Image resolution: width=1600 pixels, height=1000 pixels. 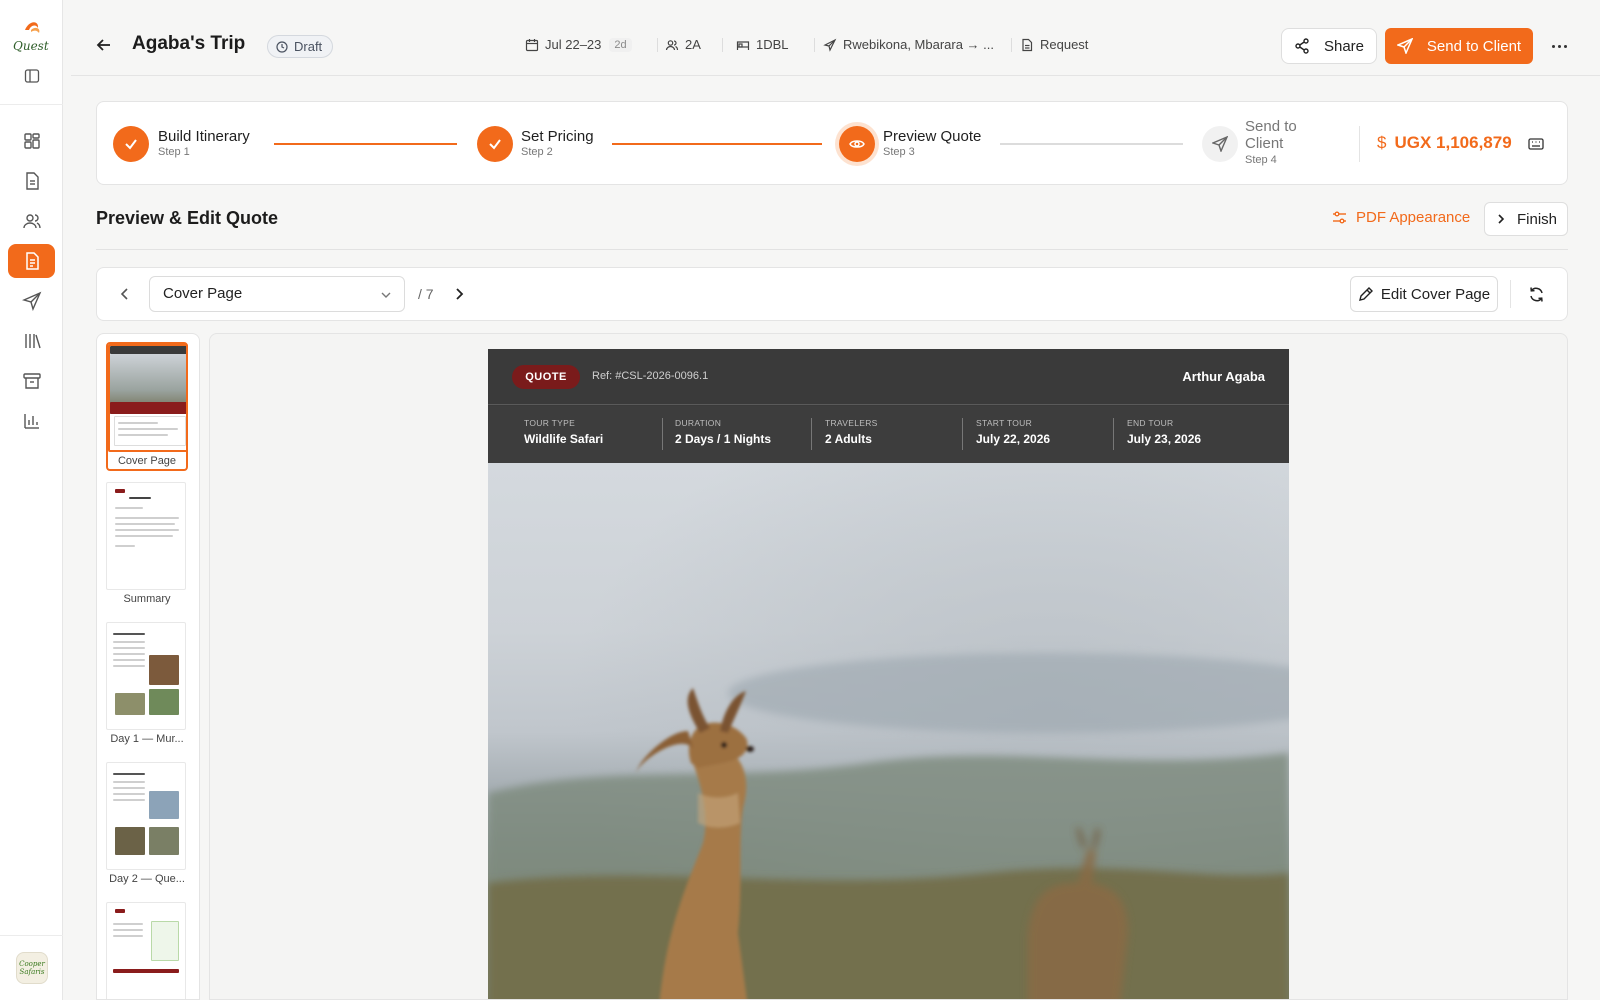 I want to click on edit-cover-page-button: Edit Cover Page, so click(x=1424, y=294).